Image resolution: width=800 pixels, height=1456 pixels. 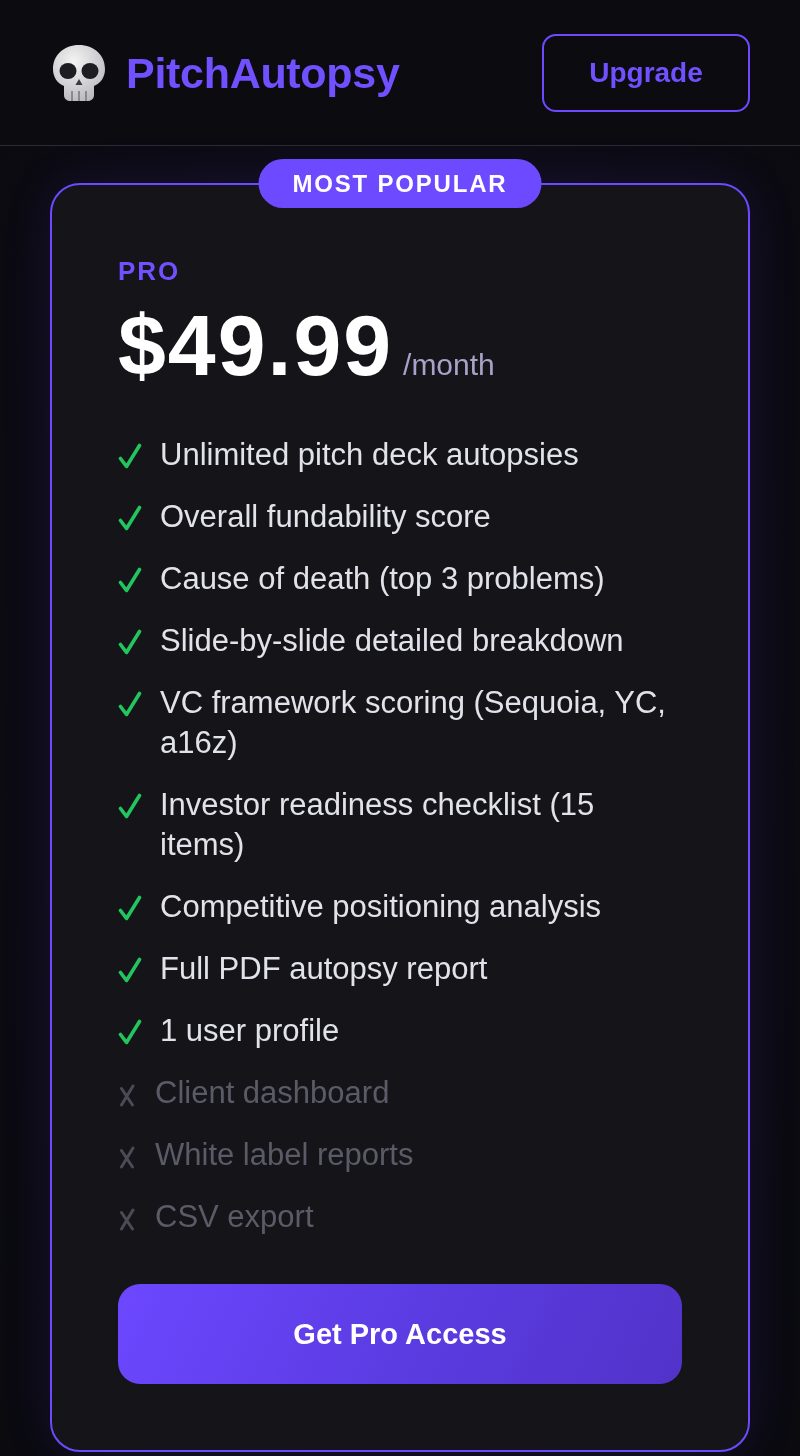 What do you see at coordinates (272, 1093) in the screenshot?
I see `feature-text: Client dashboard` at bounding box center [272, 1093].